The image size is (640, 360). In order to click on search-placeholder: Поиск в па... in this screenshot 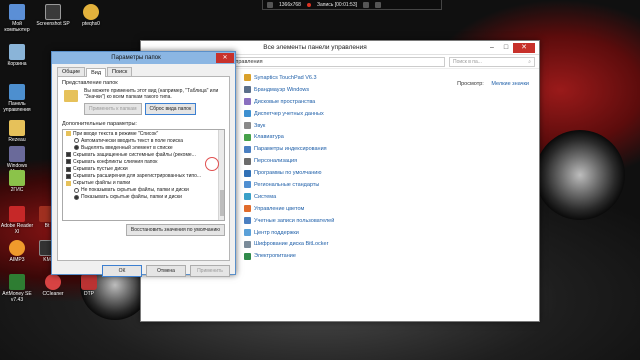, I will do `click(467, 61)`.